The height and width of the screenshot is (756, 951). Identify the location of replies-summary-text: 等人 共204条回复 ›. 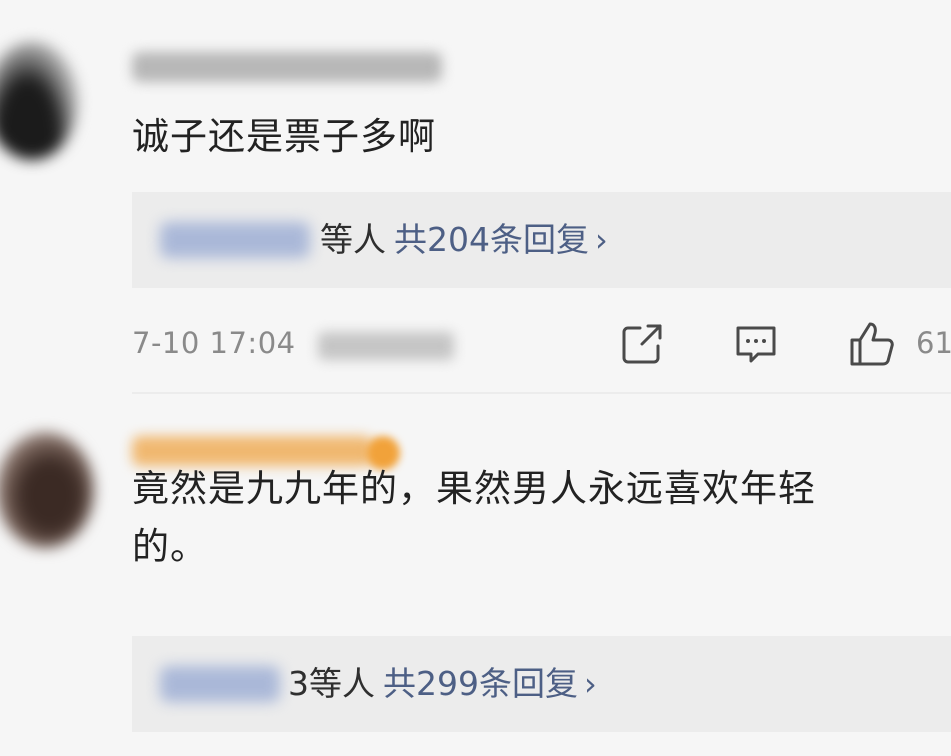
(464, 240).